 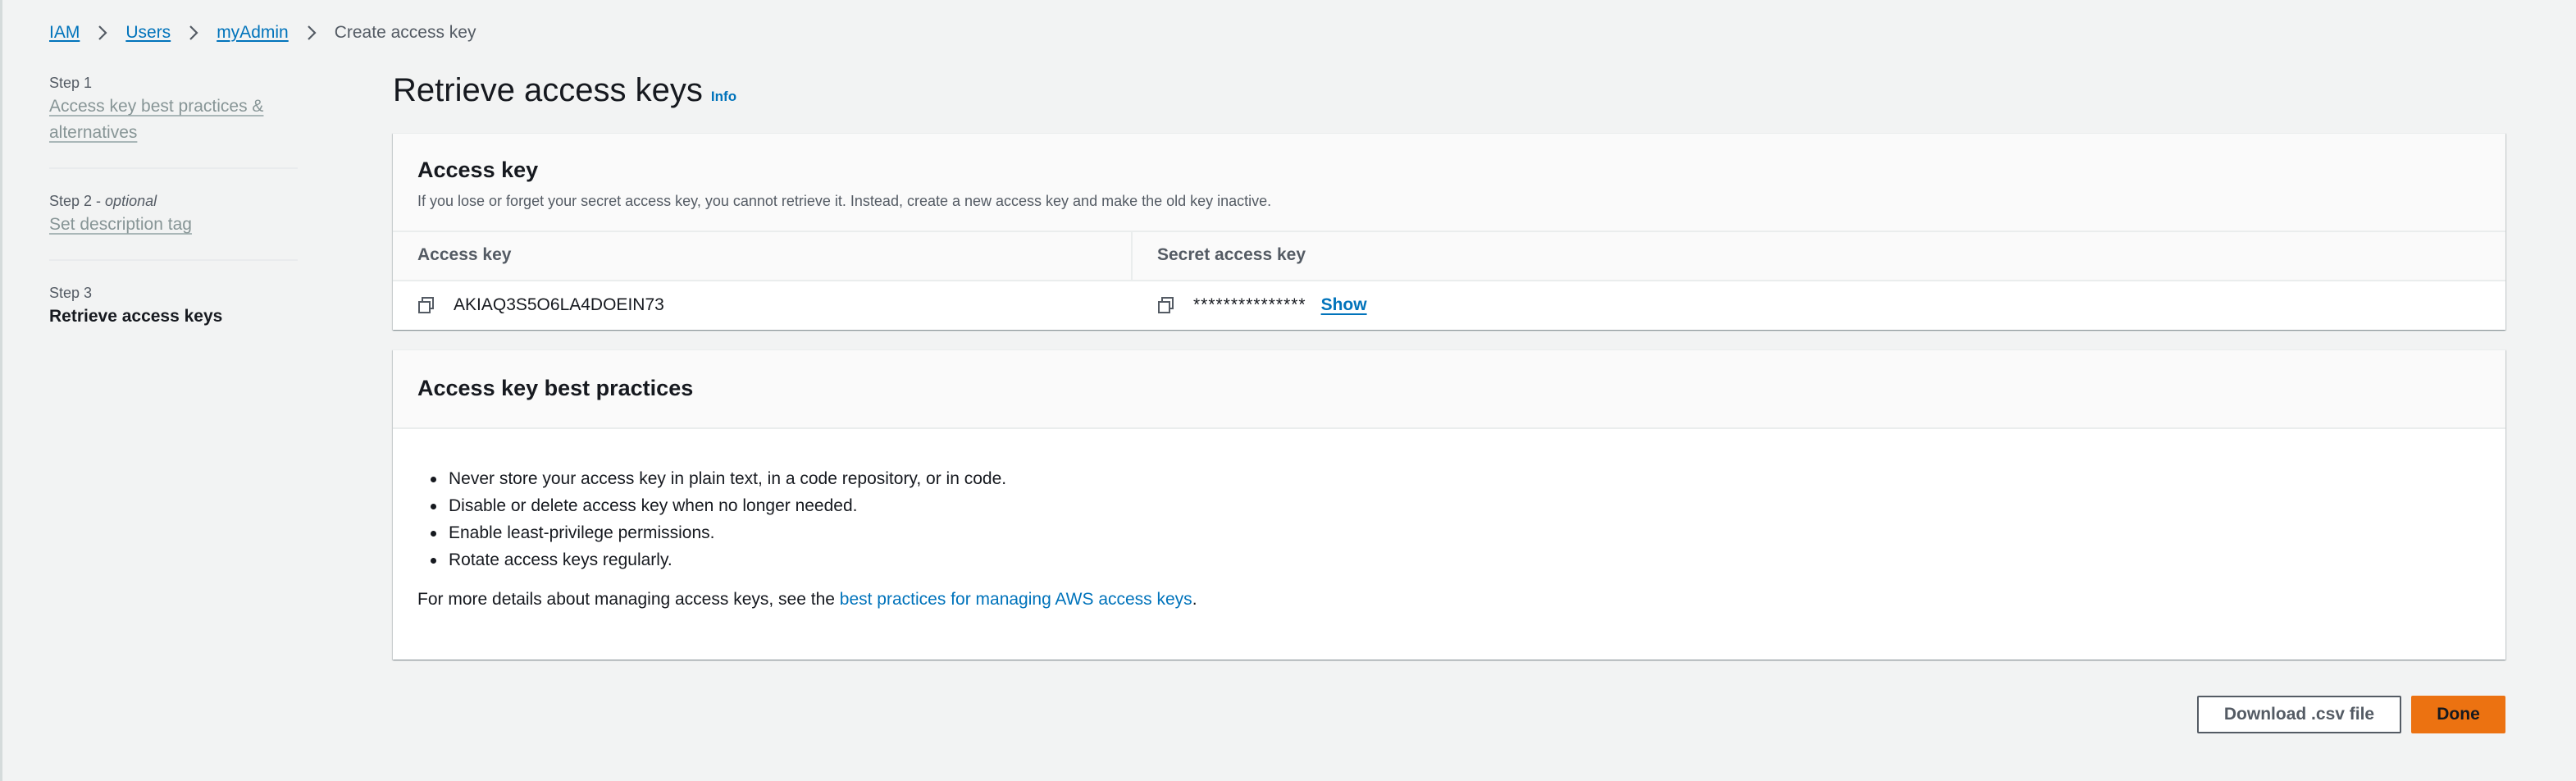 What do you see at coordinates (1456, 559) in the screenshot?
I see `list-item: Rotate access keys regularly.` at bounding box center [1456, 559].